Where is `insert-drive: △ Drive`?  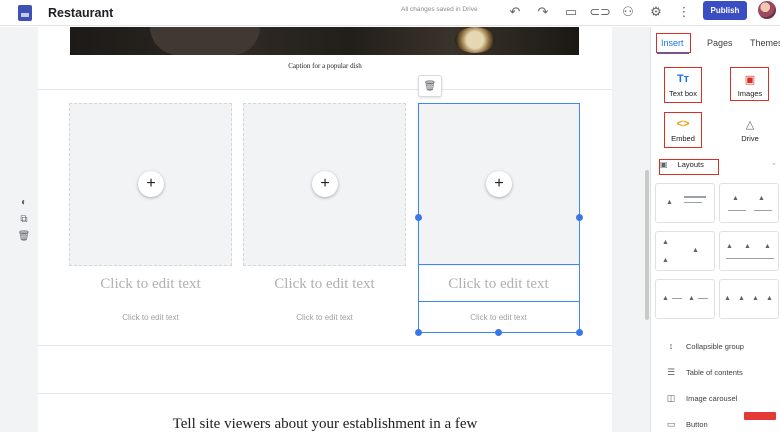
insert-drive: △ Drive is located at coordinates (750, 130).